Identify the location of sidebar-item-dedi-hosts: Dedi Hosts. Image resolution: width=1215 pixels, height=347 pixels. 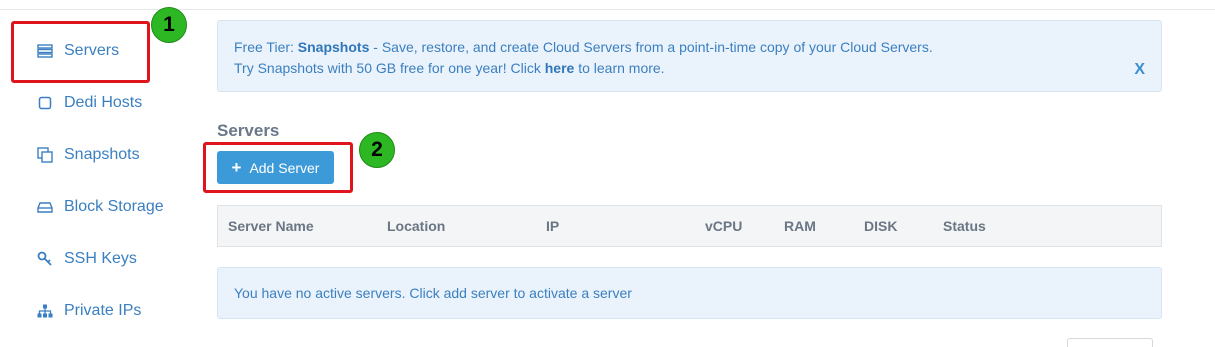
(89, 103).